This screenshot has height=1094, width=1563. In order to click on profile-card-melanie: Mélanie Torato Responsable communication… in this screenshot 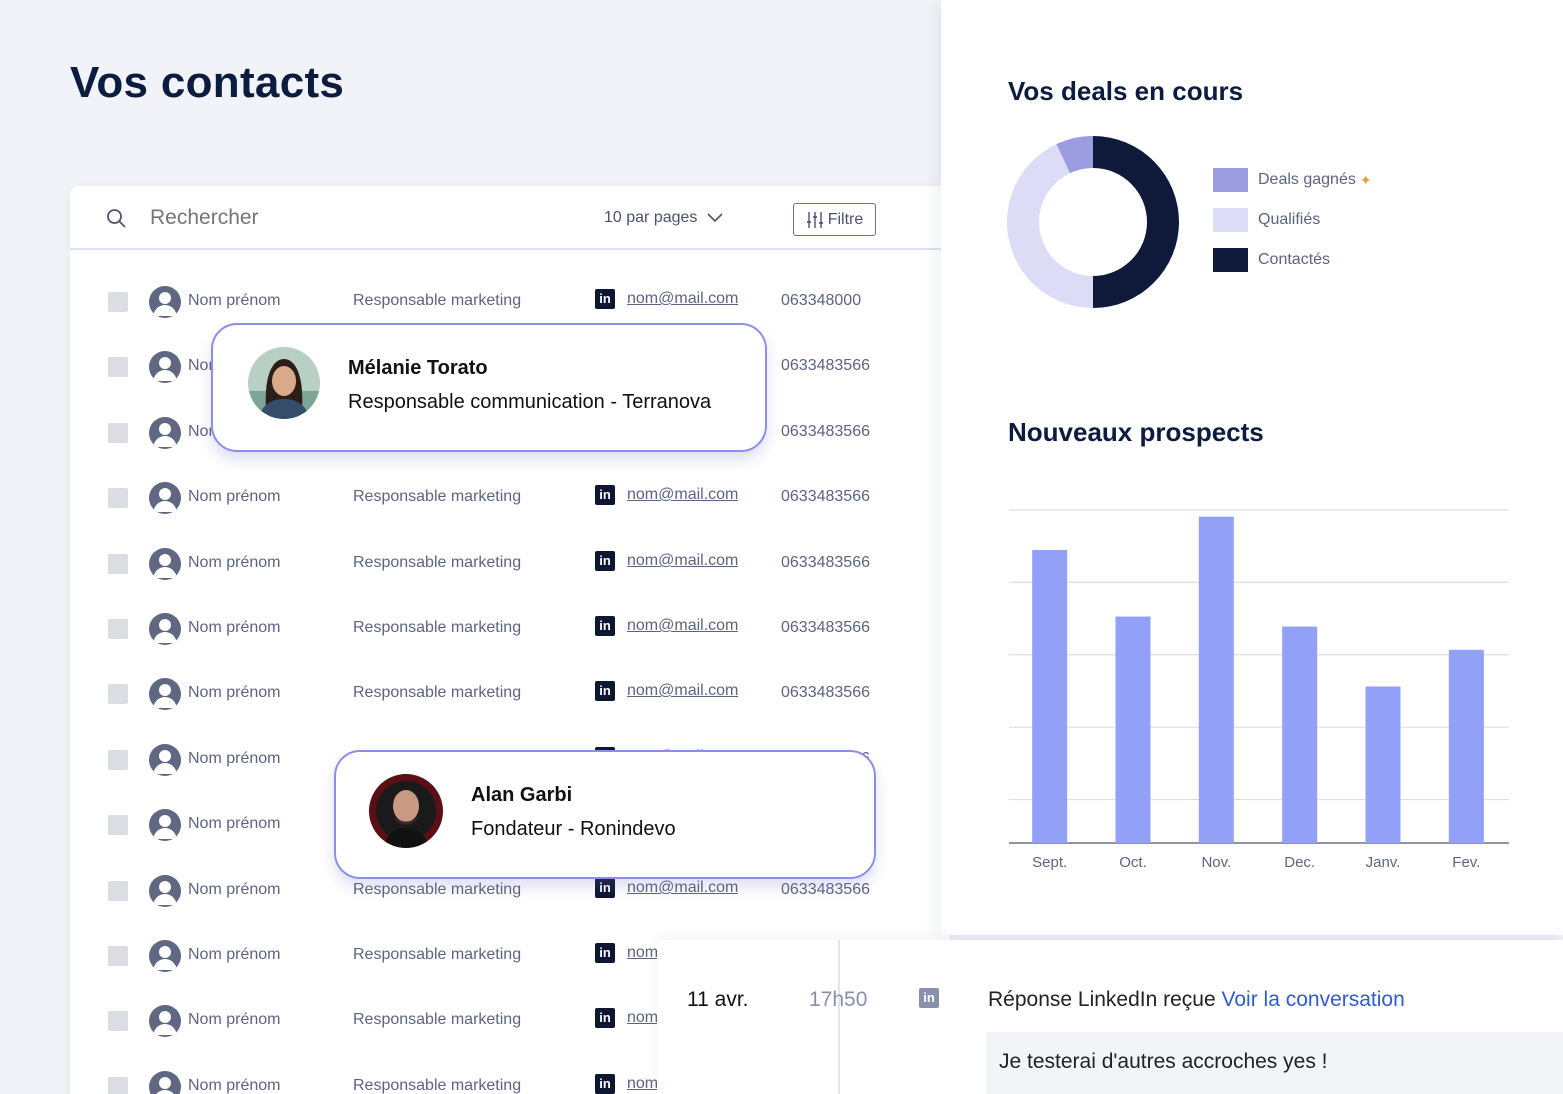, I will do `click(489, 387)`.